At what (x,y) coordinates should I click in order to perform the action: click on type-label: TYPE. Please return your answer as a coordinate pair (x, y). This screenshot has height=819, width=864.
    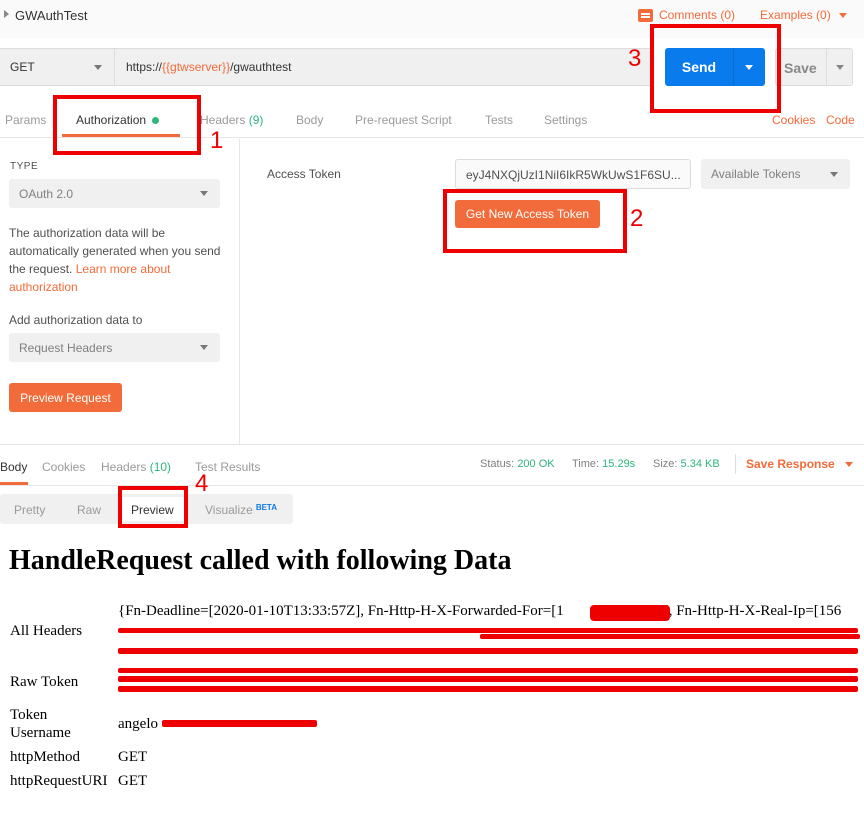
    Looking at the image, I should click on (24, 166).